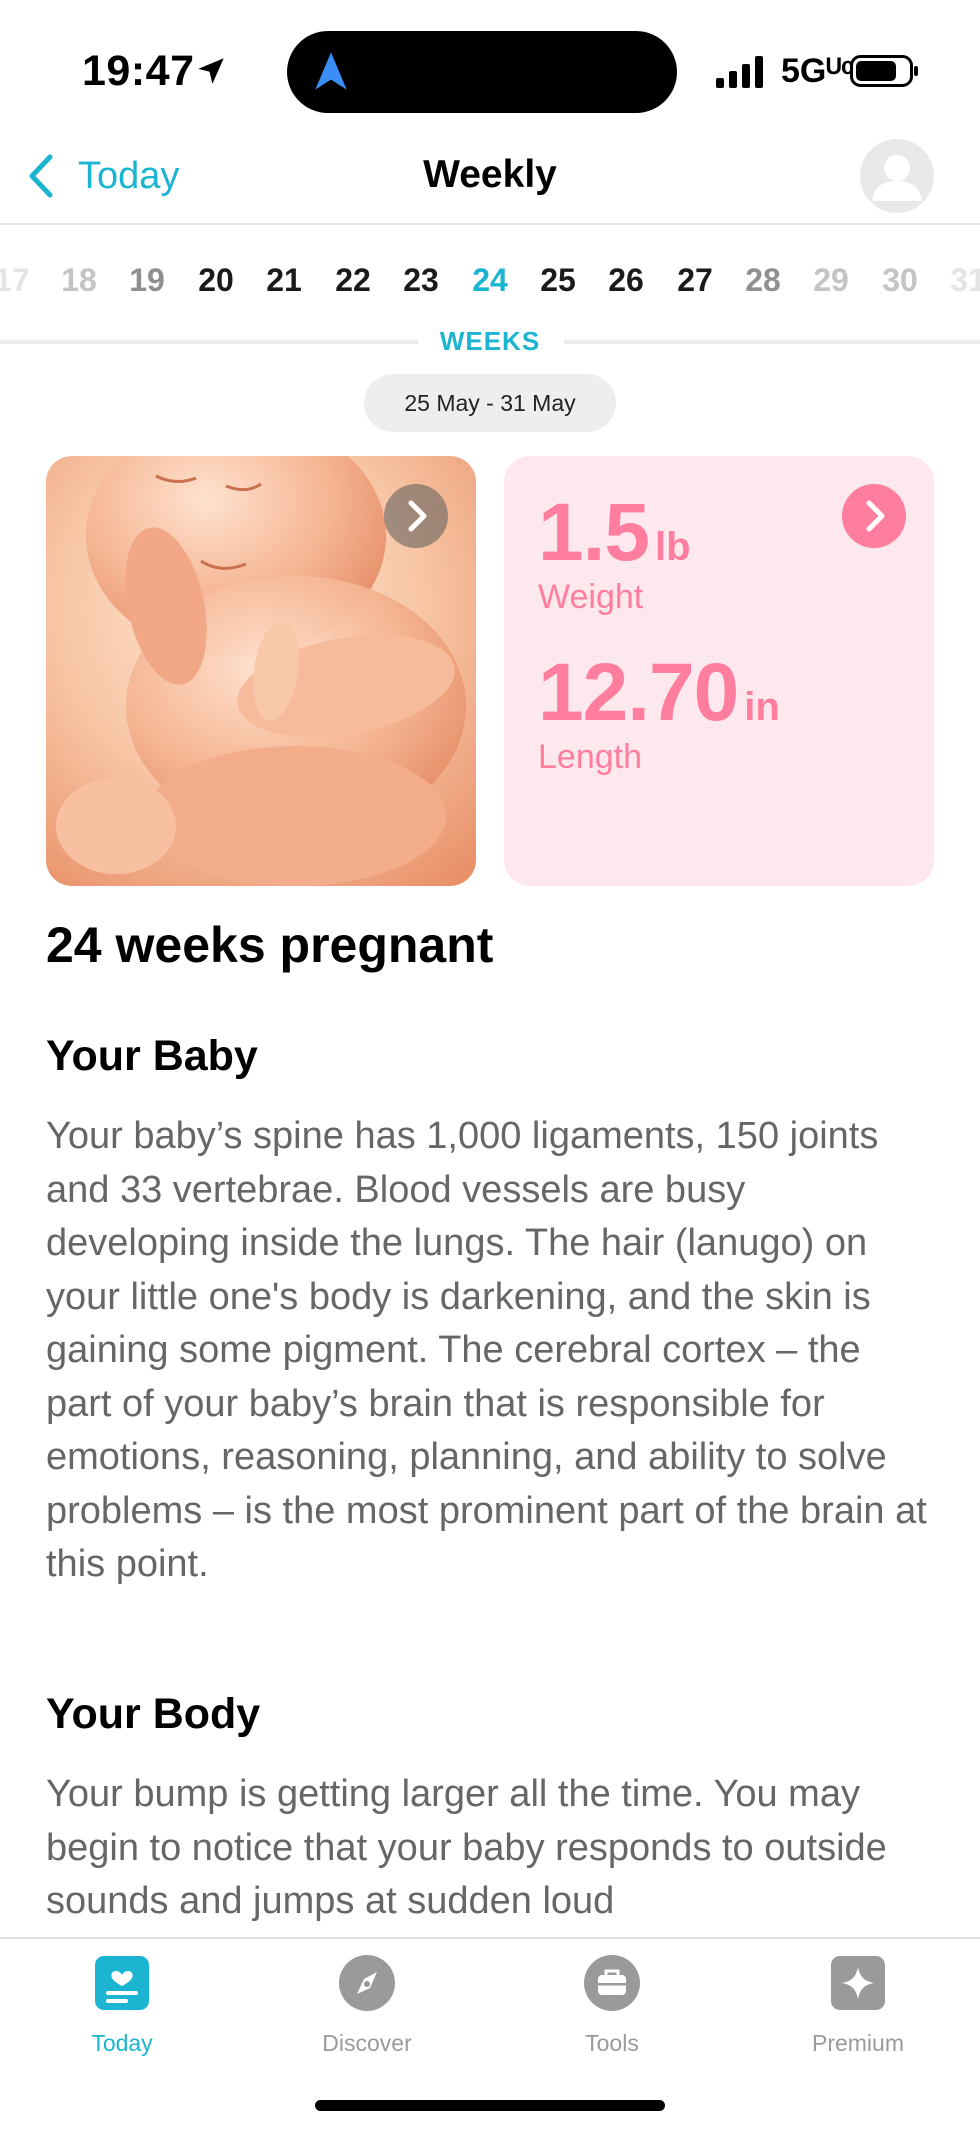  Describe the element at coordinates (21, 280) in the screenshot. I see `week-item: 17` at that location.